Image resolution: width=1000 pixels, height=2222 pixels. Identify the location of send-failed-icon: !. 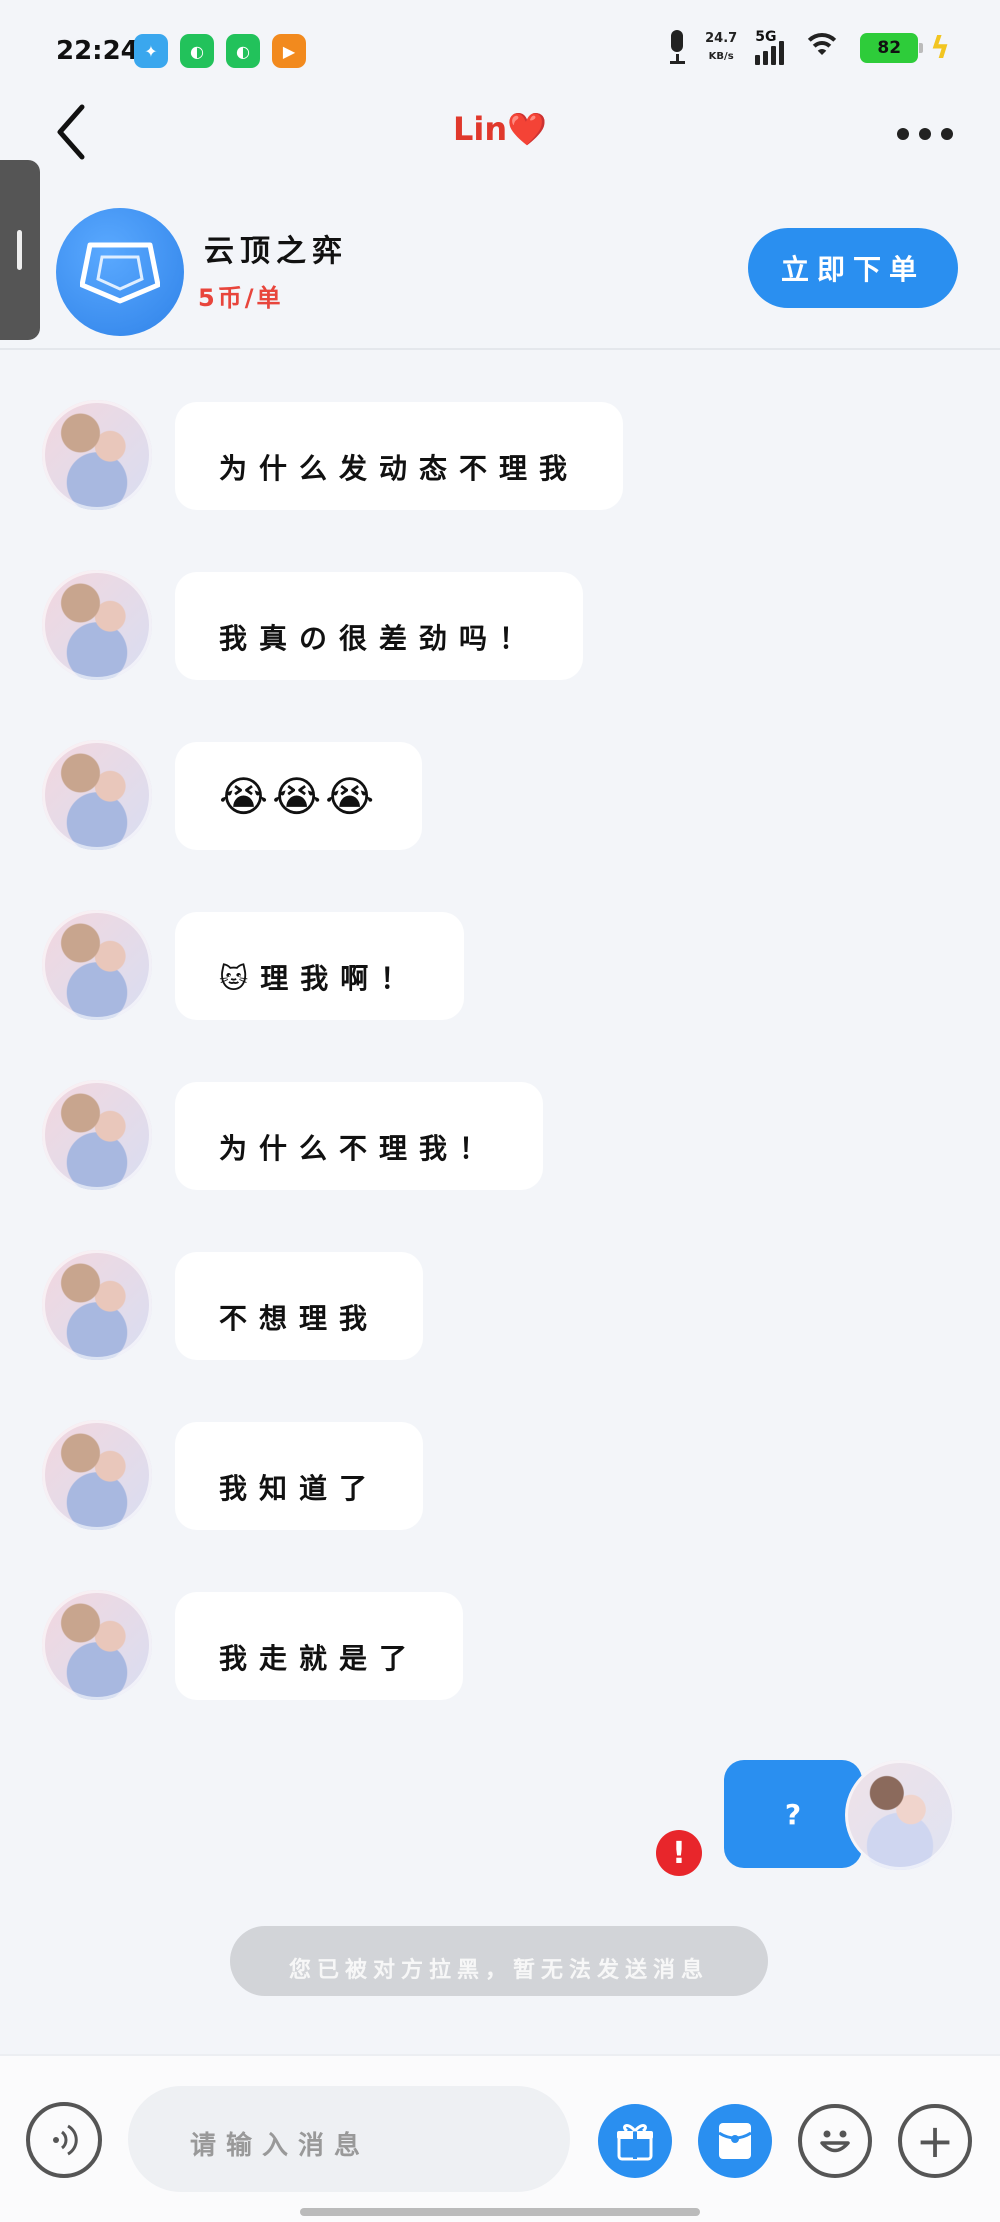
(679, 1853).